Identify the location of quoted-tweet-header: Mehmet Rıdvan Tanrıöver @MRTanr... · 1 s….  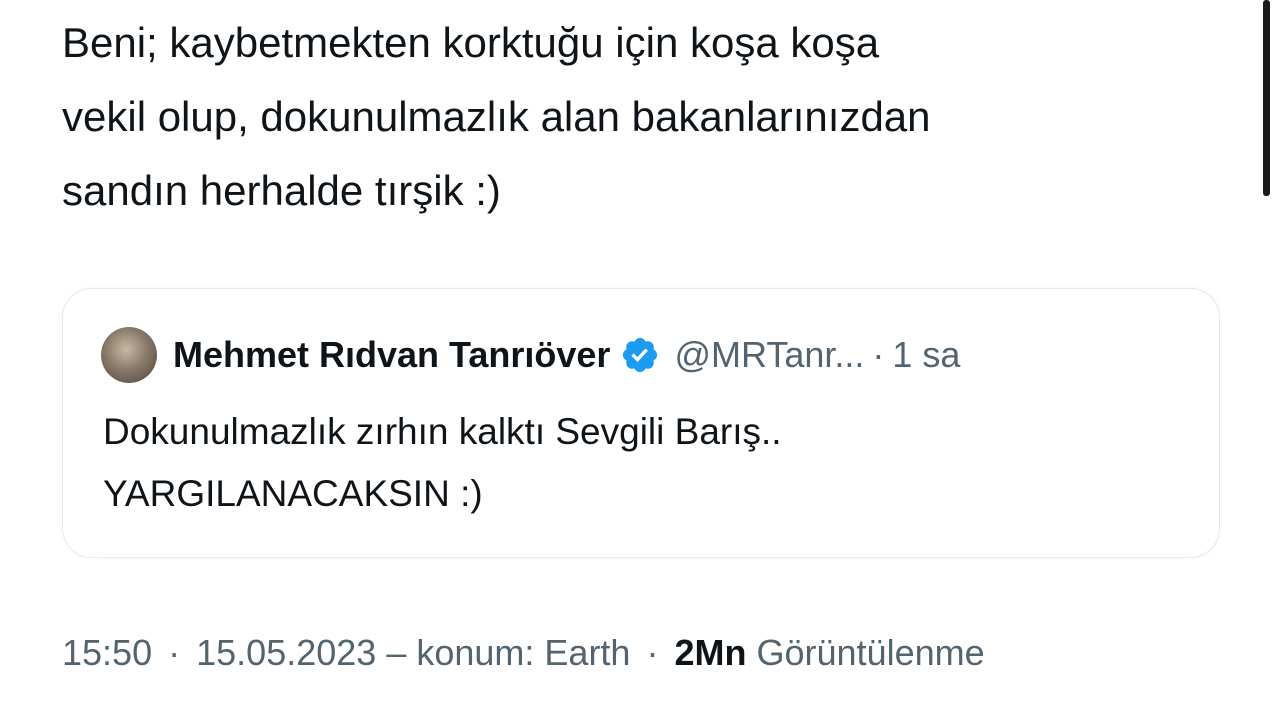
(530, 355).